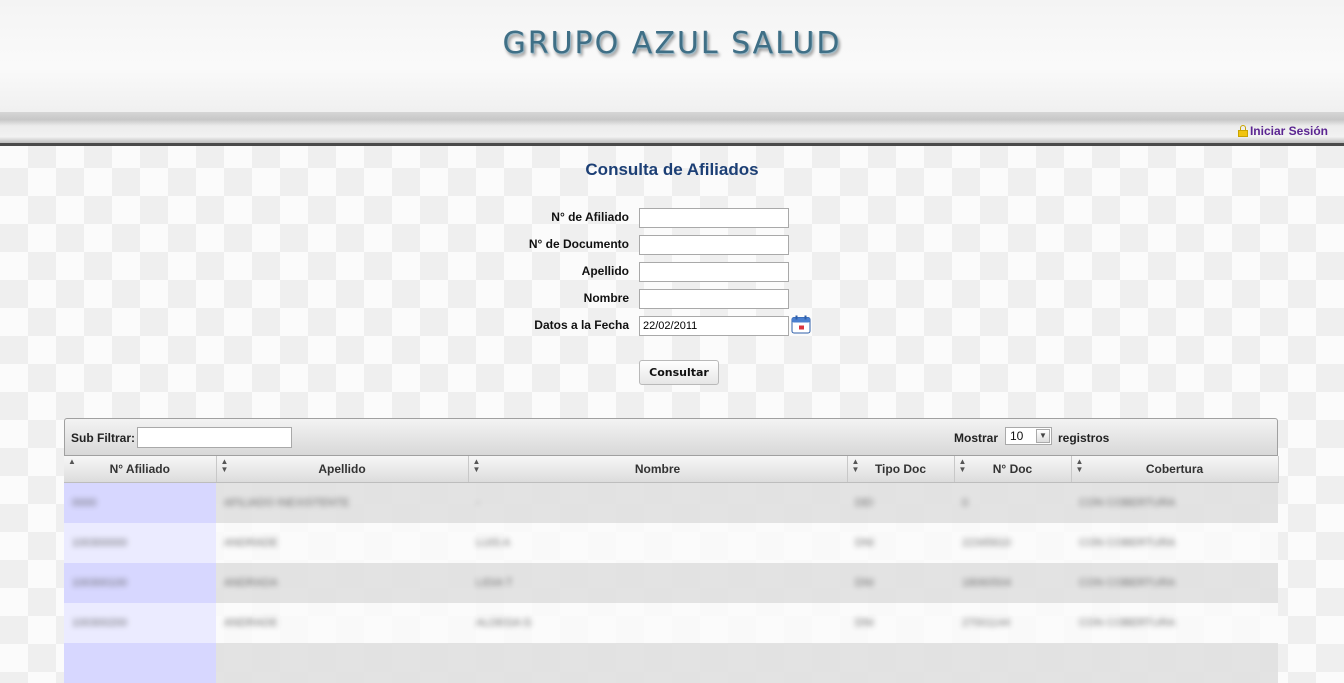  Describe the element at coordinates (679, 372) in the screenshot. I see `consultar-button: Consultar` at that location.